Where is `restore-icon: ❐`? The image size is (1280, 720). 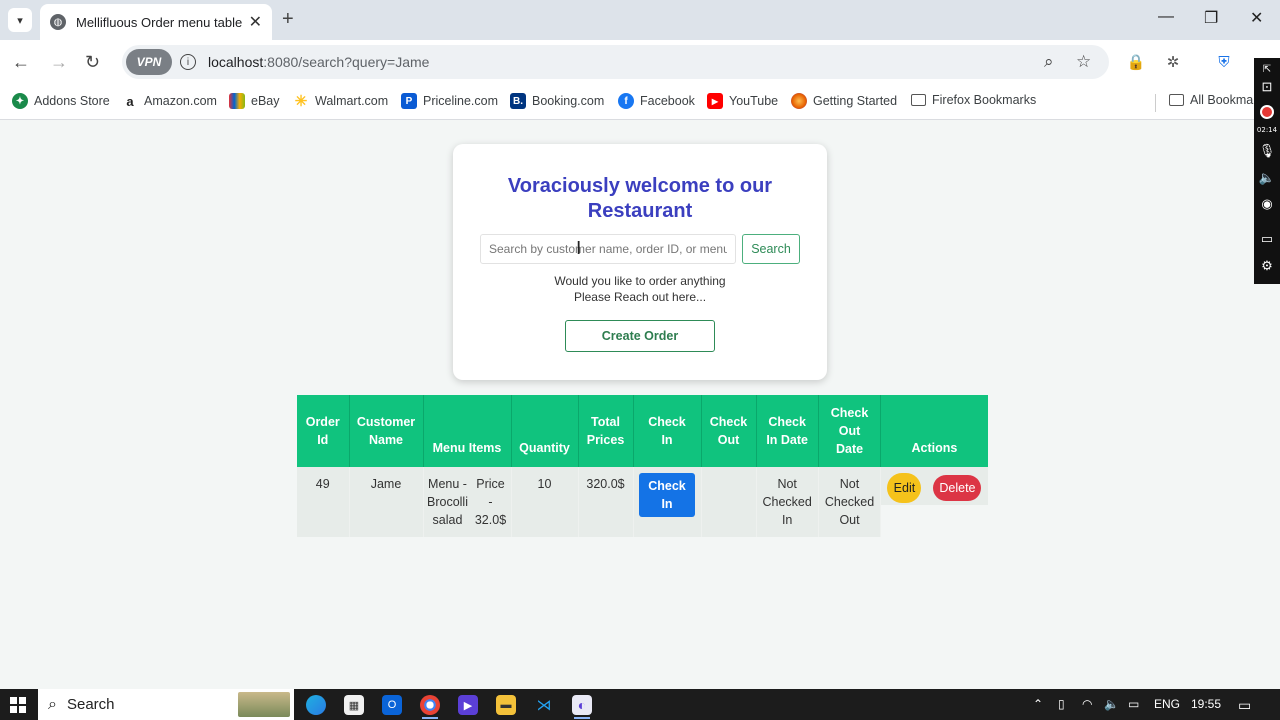 restore-icon: ❐ is located at coordinates (1211, 18).